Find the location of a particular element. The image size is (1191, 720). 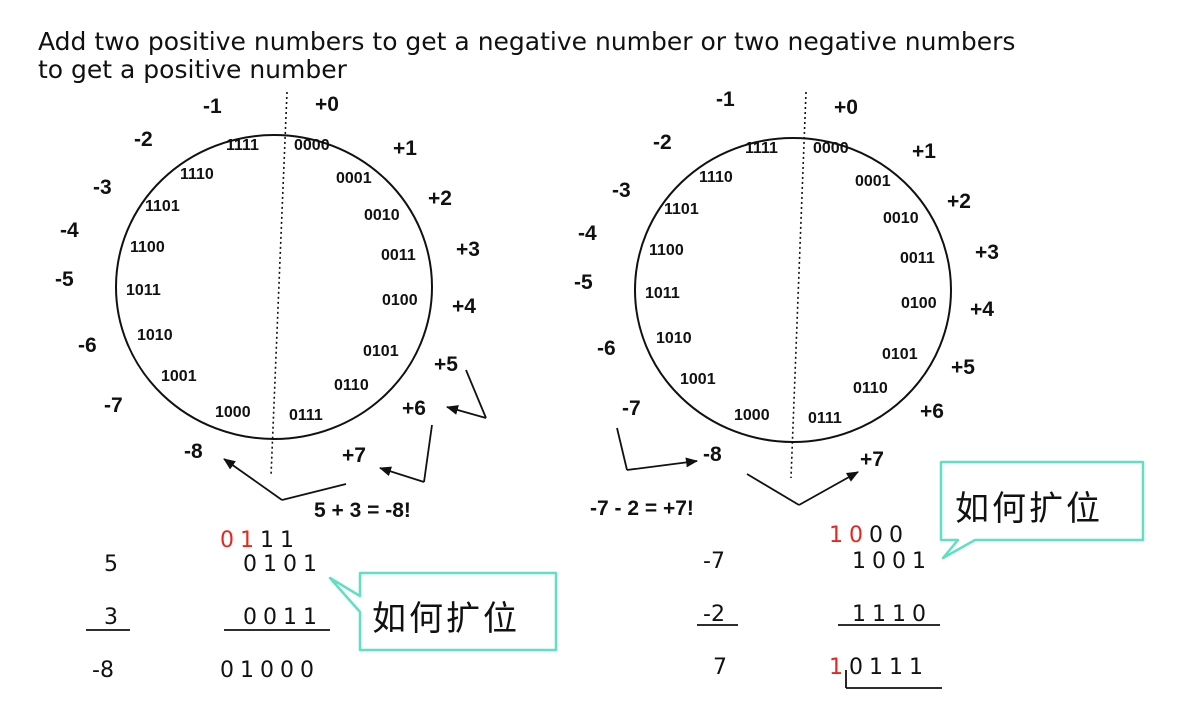

right-dec-plus5: +5 is located at coordinates (963, 367).